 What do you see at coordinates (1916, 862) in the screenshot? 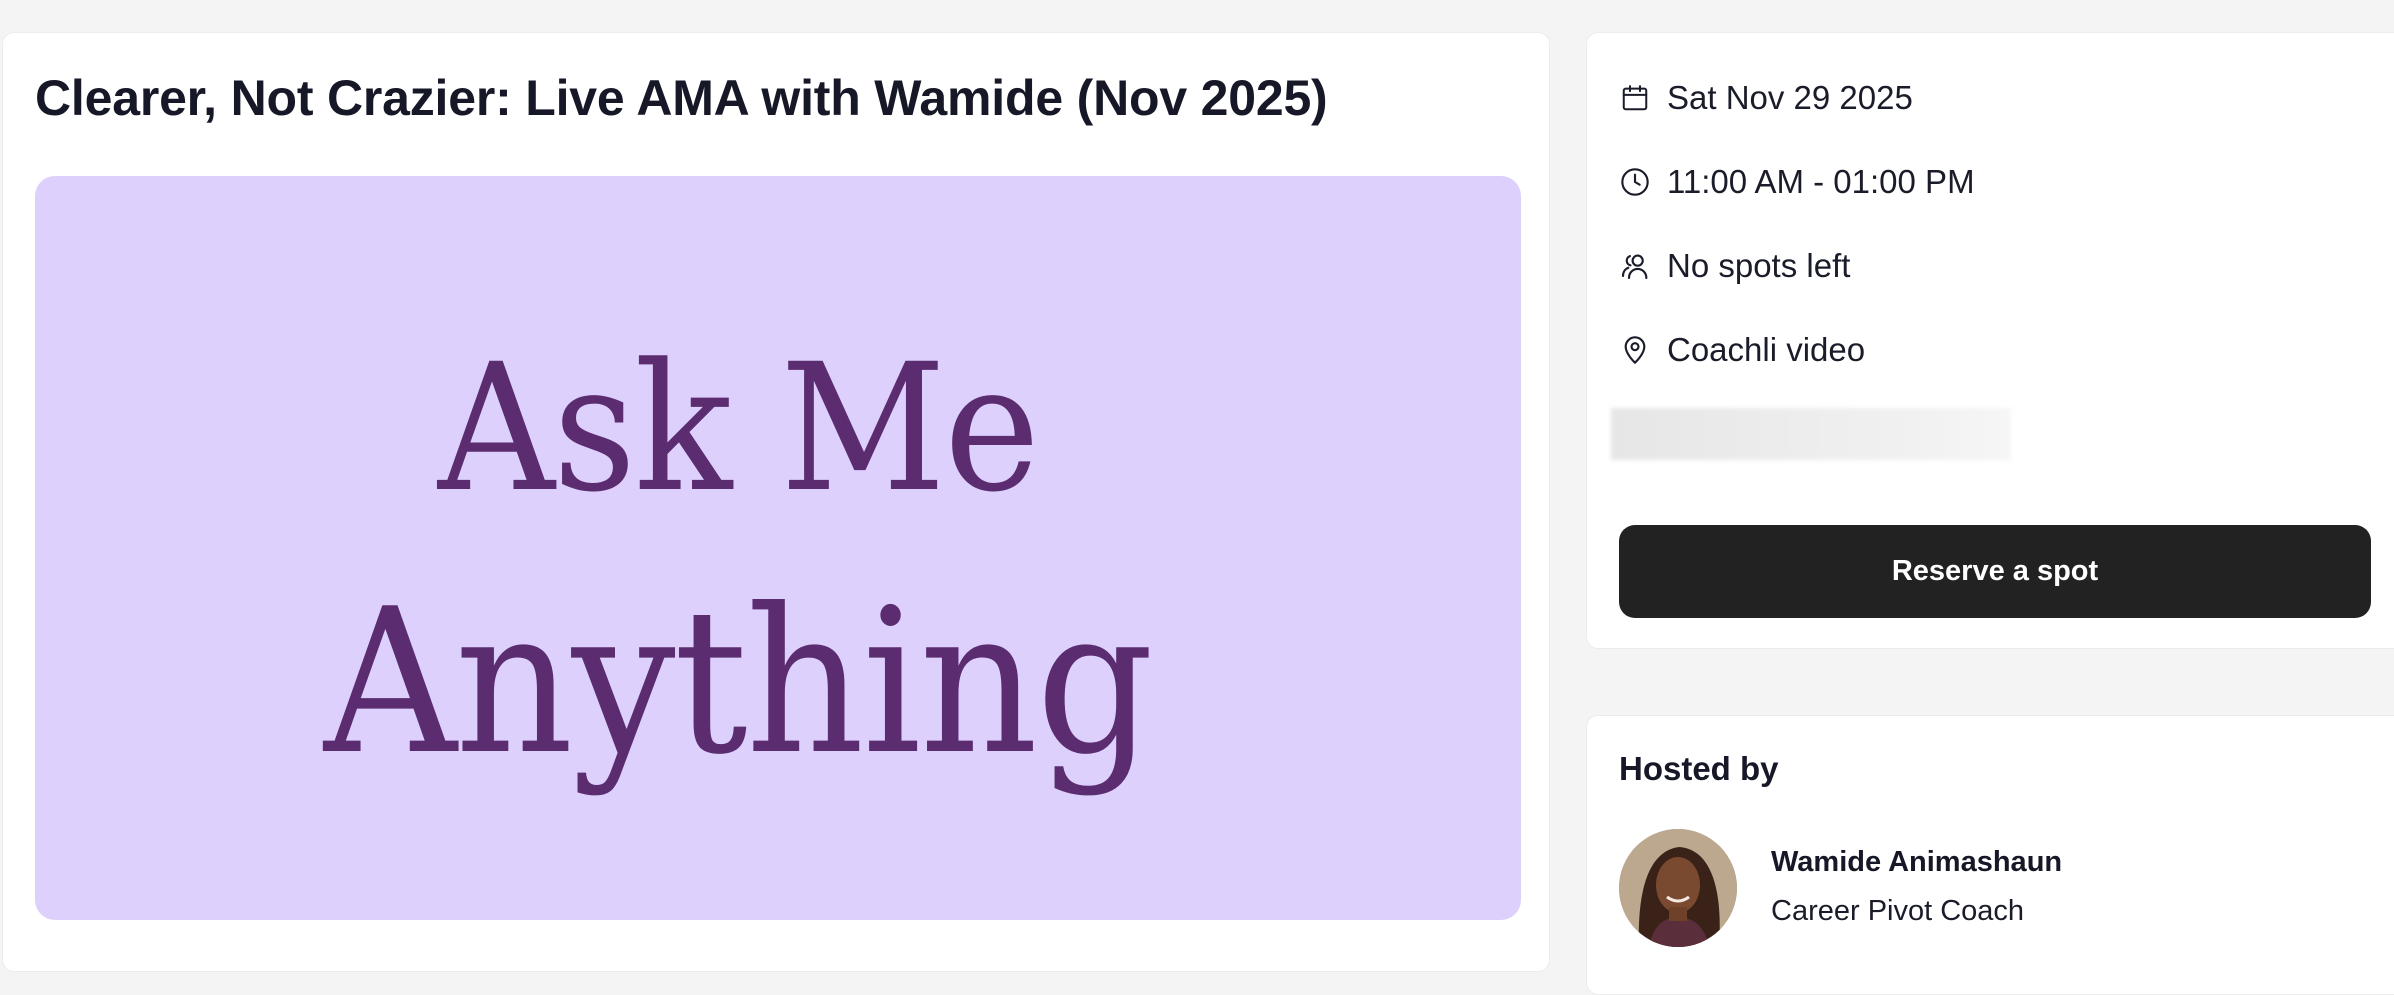
I see `host-name: Wamide Animashaun` at bounding box center [1916, 862].